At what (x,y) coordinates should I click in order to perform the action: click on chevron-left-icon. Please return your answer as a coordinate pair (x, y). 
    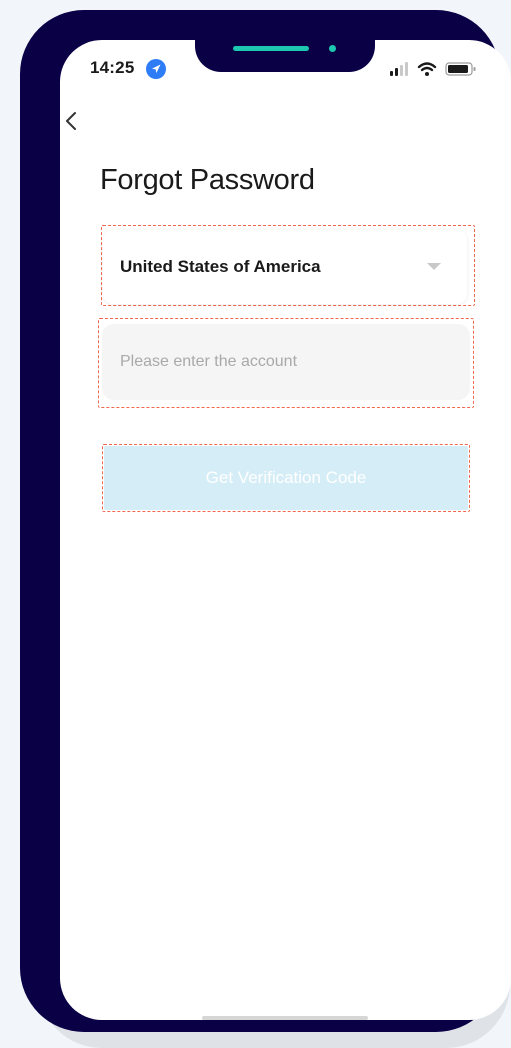
    Looking at the image, I should click on (74, 127).